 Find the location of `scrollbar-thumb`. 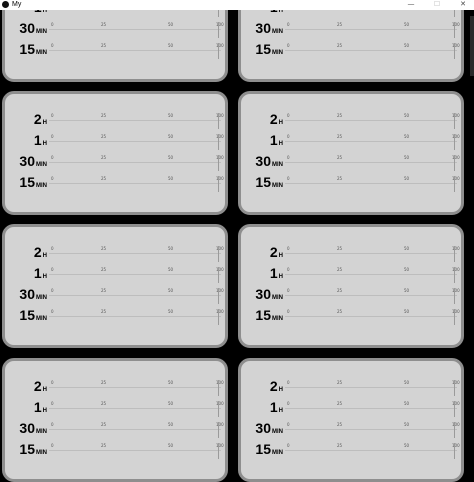

scrollbar-thumb is located at coordinates (472, 46).